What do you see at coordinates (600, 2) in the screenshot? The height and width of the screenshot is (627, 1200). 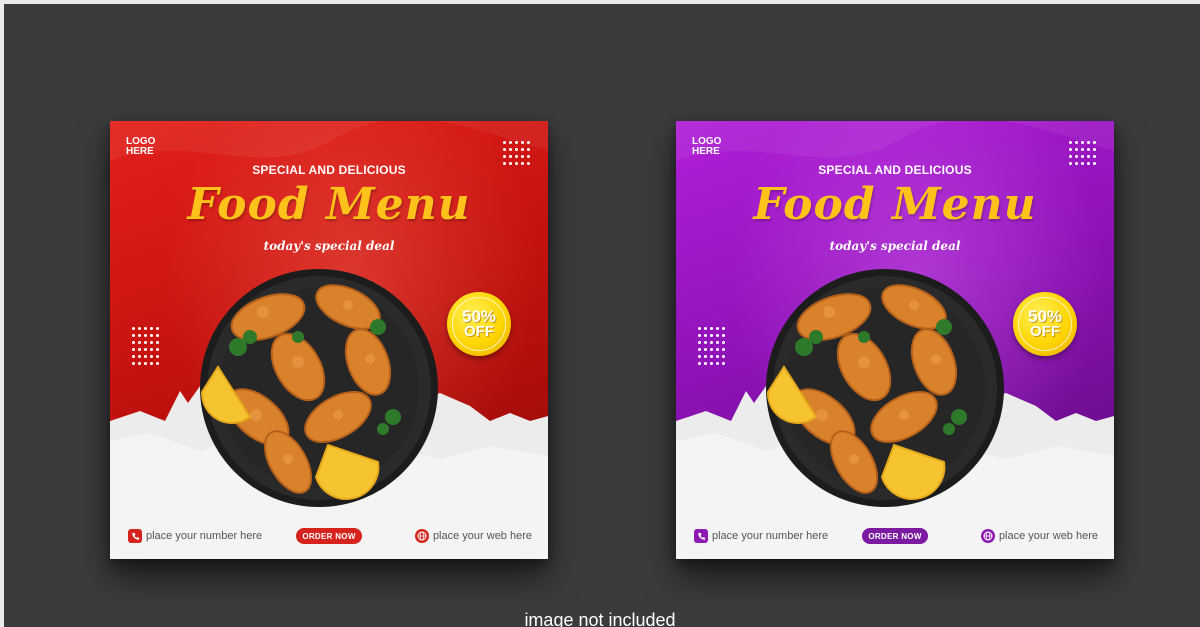 I see `top-border` at bounding box center [600, 2].